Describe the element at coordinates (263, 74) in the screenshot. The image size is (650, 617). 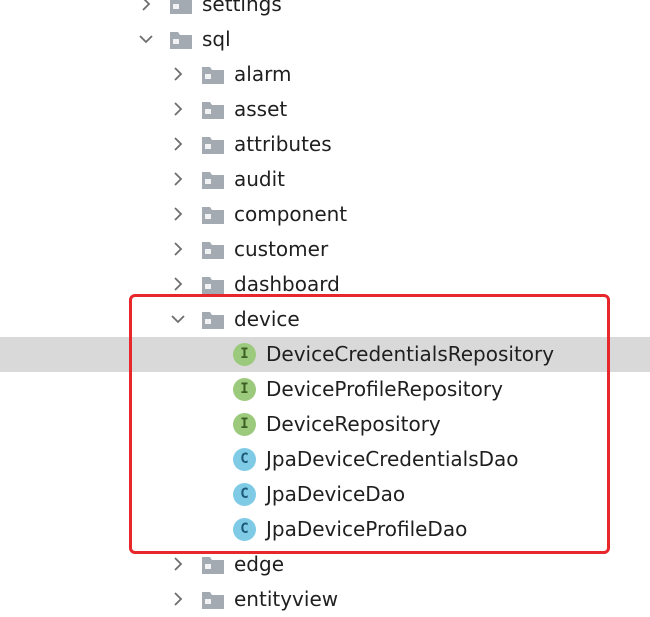
I see `tree-item-label: alarm` at that location.